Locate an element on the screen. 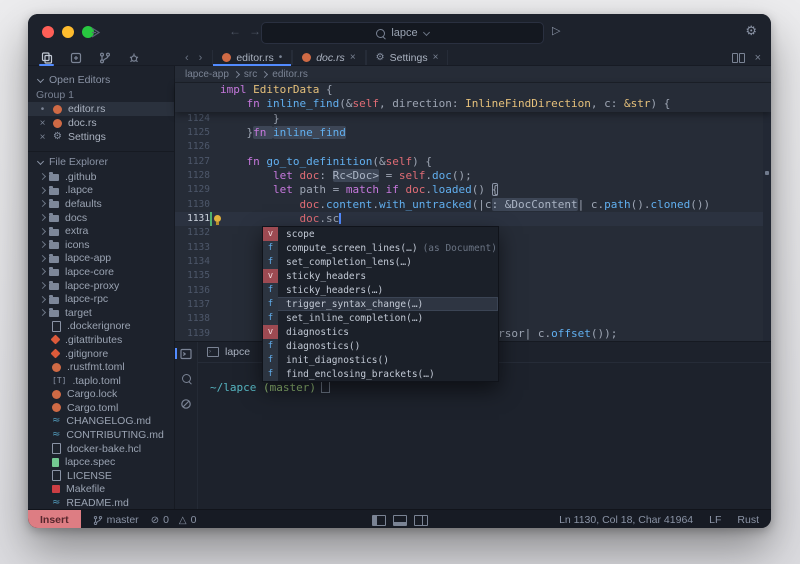 This screenshot has height=564, width=800. search-panel-icon is located at coordinates (186, 378).